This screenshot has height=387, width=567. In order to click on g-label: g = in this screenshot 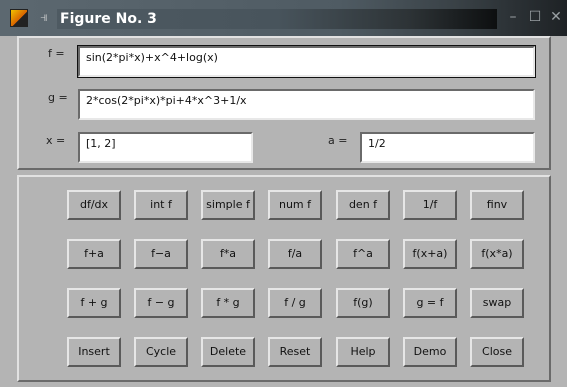, I will do `click(58, 97)`.